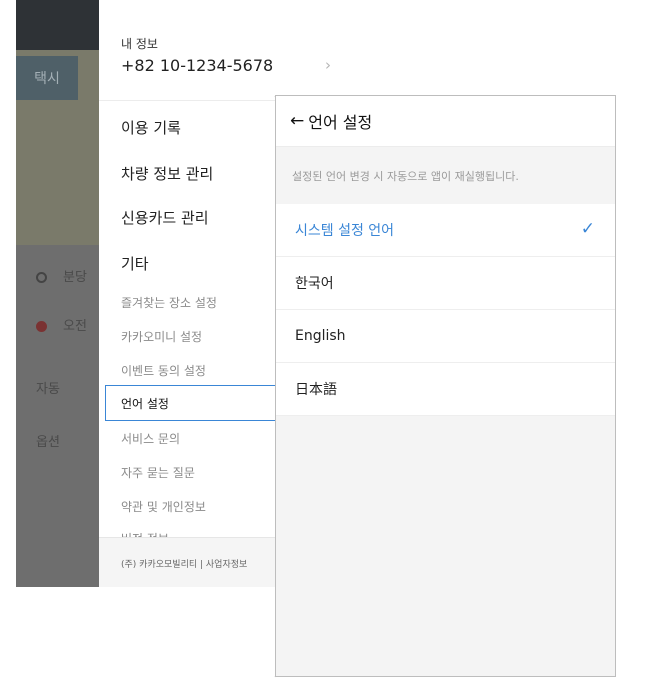 The image size is (666, 697). Describe the element at coordinates (587, 229) in the screenshot. I see `checkmark-icon: ✓` at that location.